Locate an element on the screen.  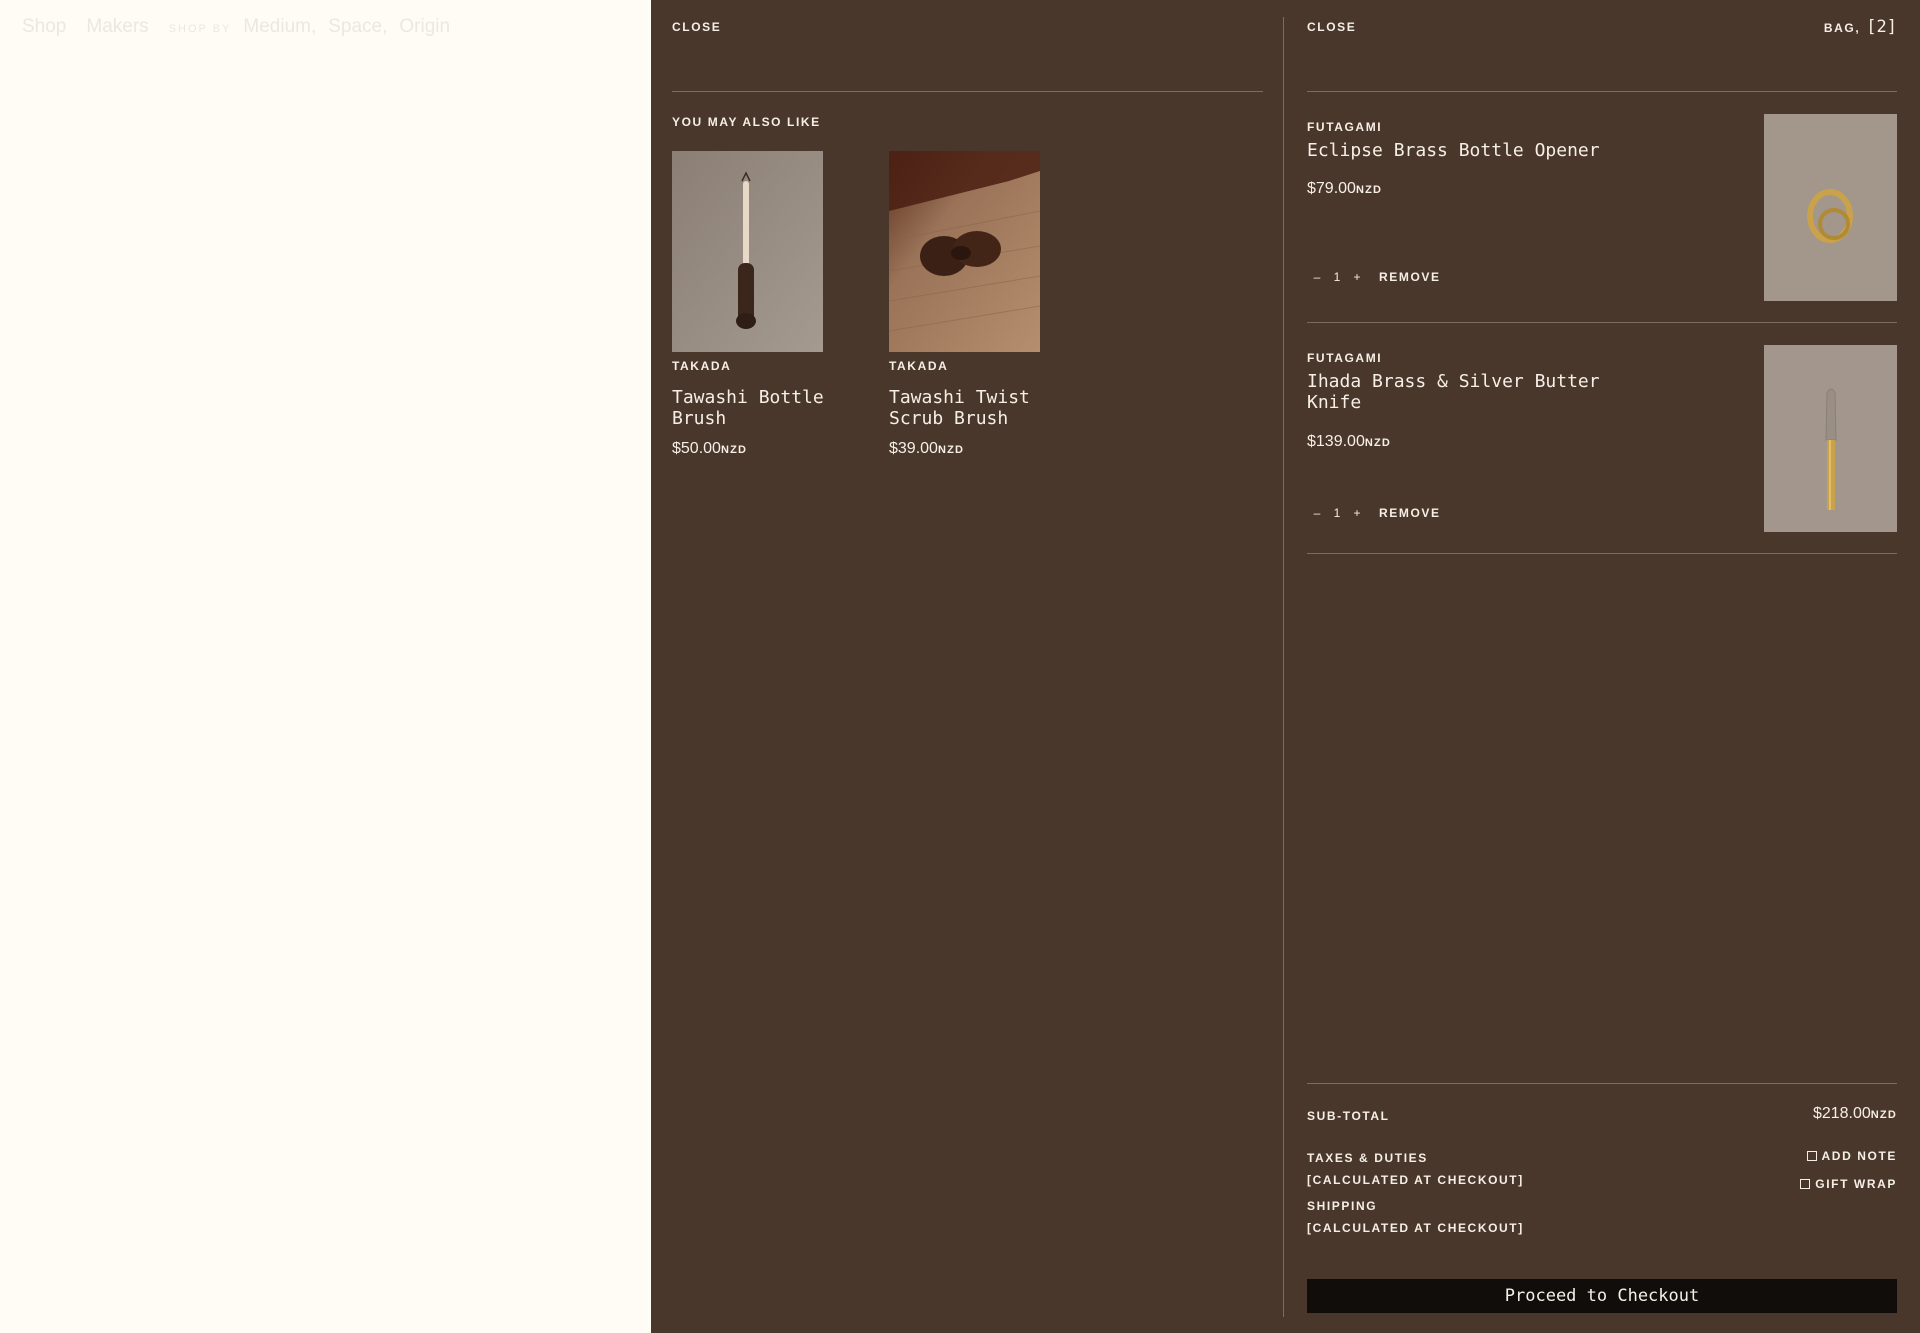
product-image-twist-scrub-brush is located at coordinates (964, 251).